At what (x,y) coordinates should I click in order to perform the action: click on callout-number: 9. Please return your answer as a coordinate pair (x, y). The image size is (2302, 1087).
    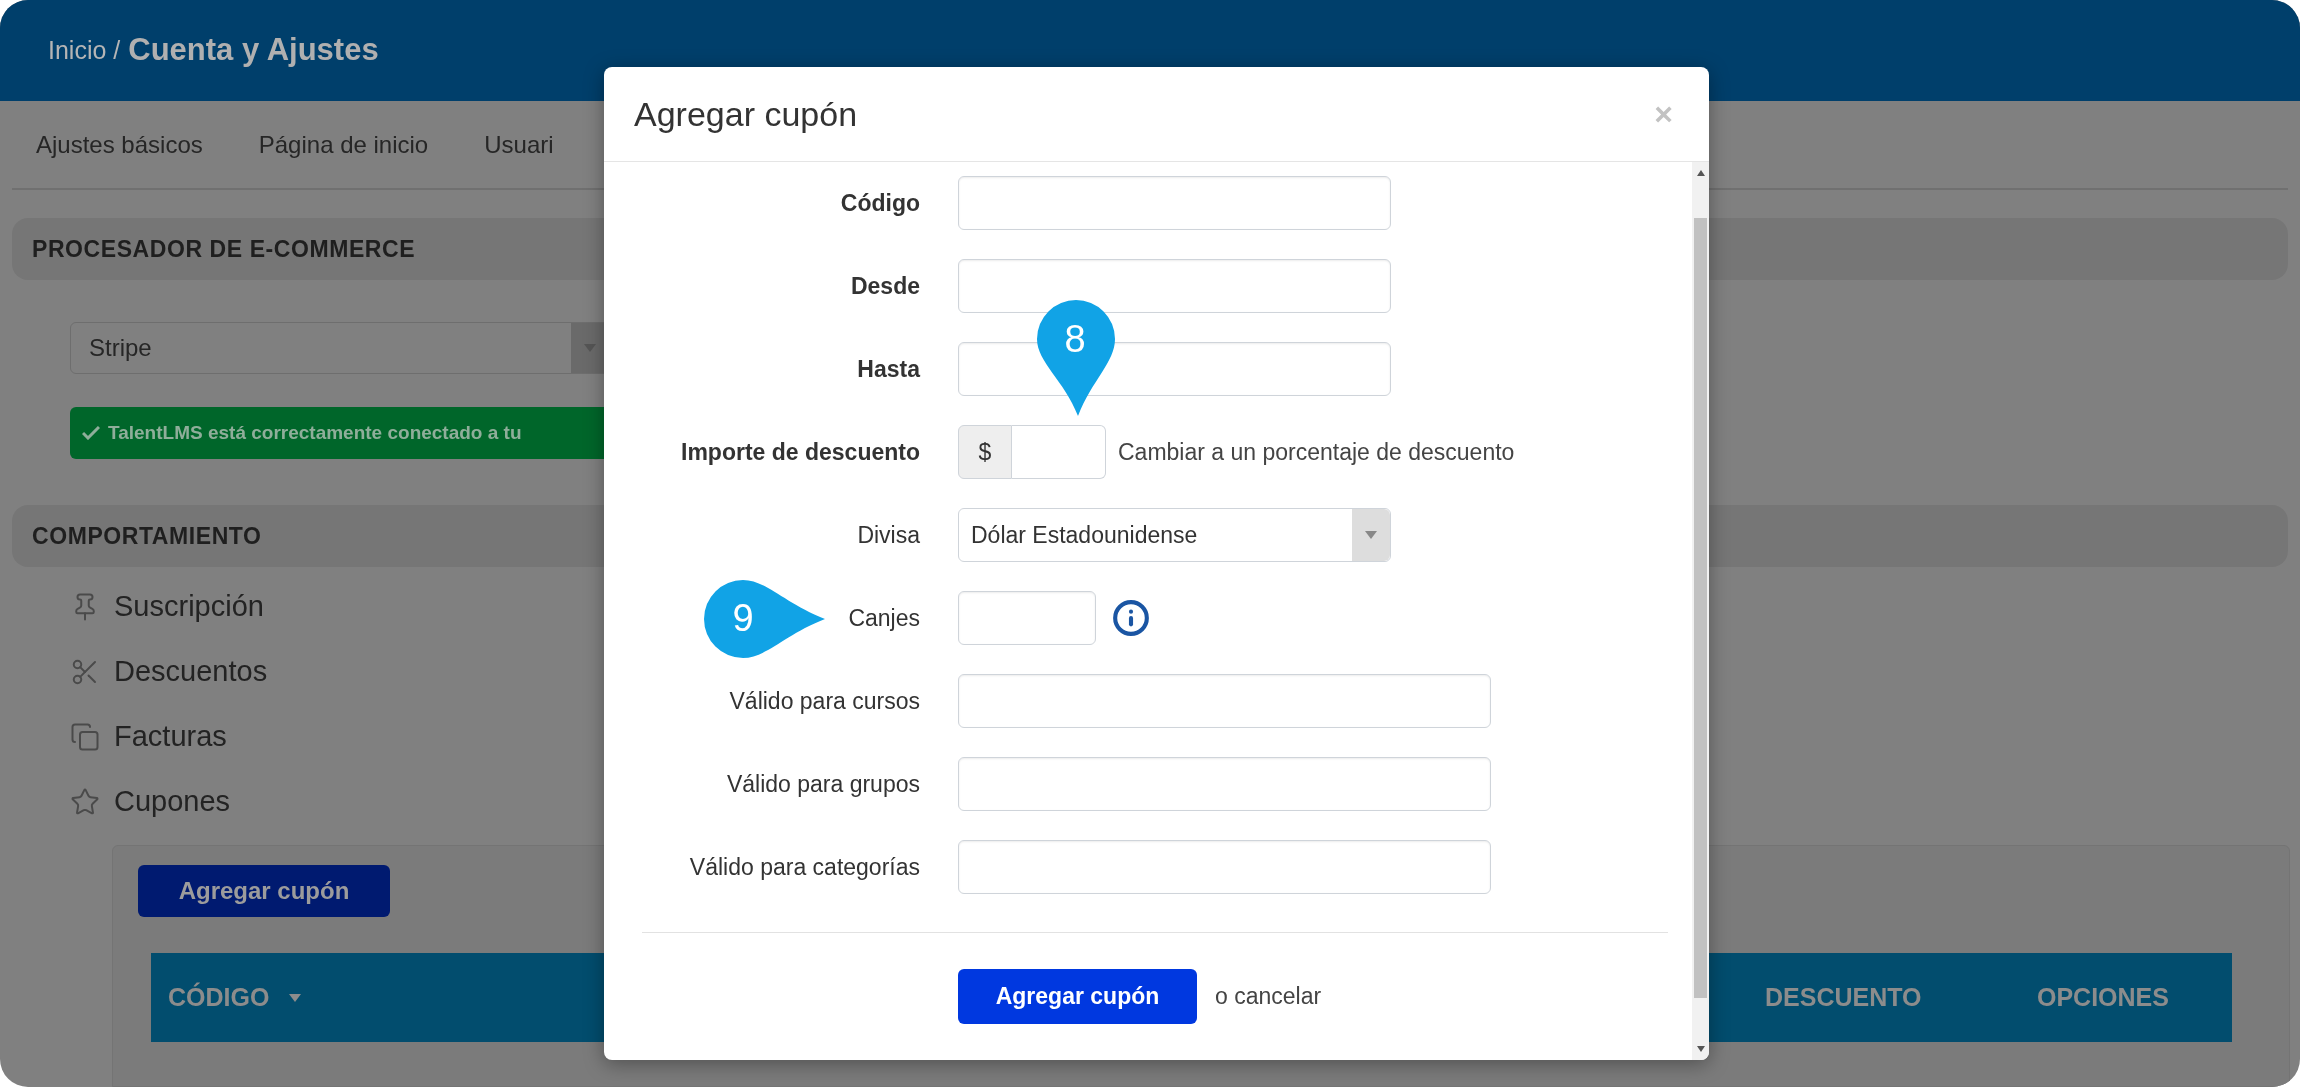
    Looking at the image, I should click on (743, 618).